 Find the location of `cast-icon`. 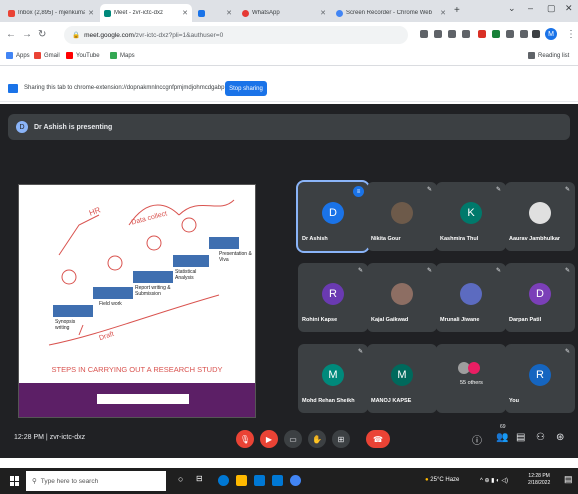

cast-icon is located at coordinates (424, 34).